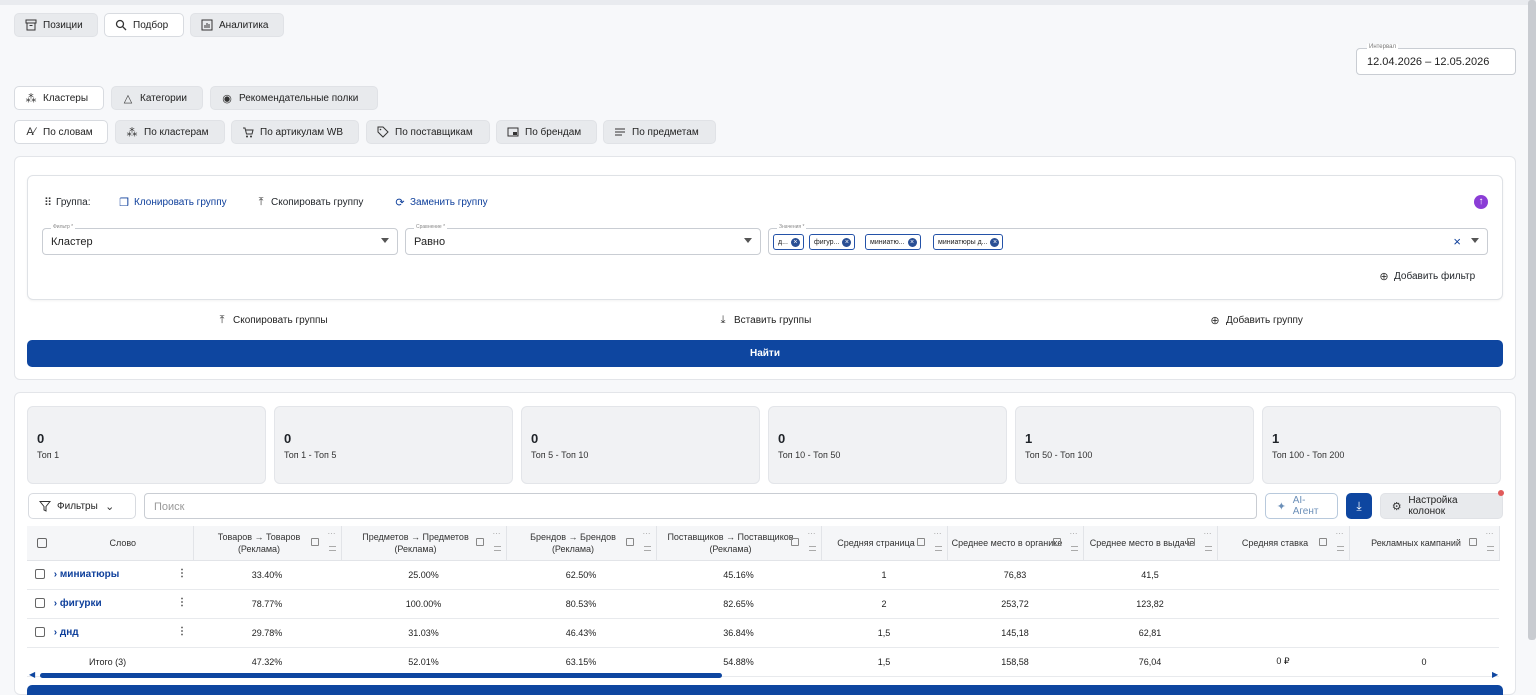 This screenshot has width=1536, height=695. Describe the element at coordinates (765, 353) in the screenshot. I see `find-button: Найти` at that location.